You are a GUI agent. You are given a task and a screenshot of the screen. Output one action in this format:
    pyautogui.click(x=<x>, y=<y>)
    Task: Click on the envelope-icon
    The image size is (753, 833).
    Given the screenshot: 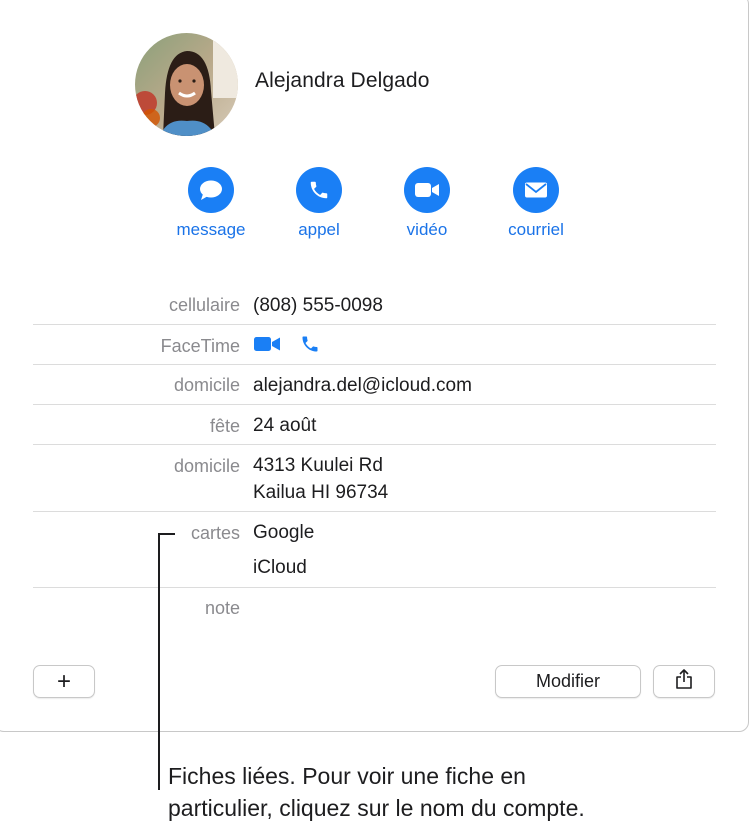 What is the action you would take?
    pyautogui.click(x=536, y=190)
    